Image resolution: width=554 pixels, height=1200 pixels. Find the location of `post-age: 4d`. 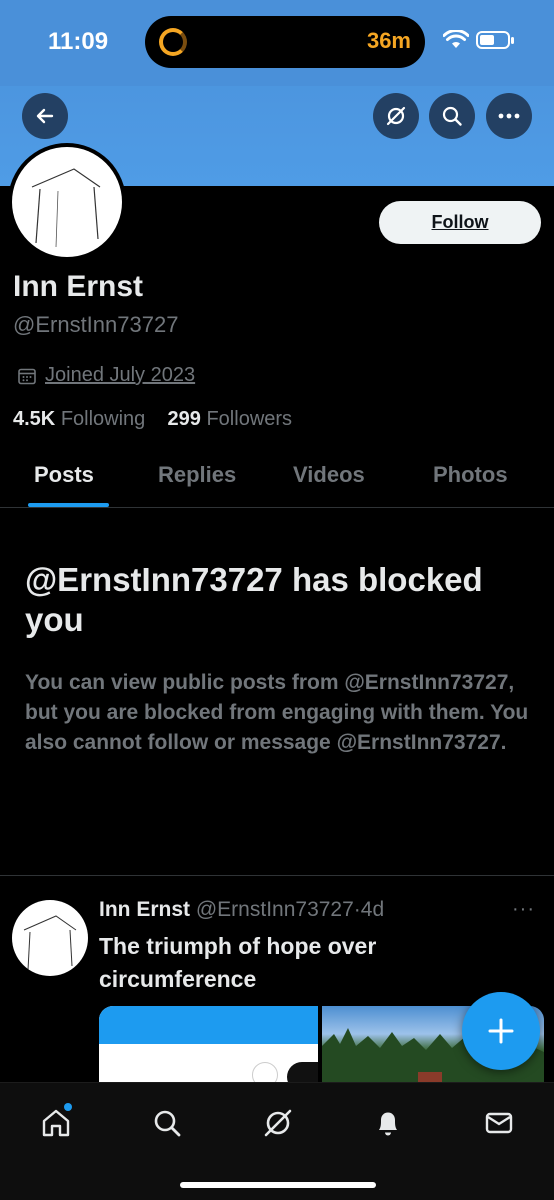

post-age: 4d is located at coordinates (372, 909).